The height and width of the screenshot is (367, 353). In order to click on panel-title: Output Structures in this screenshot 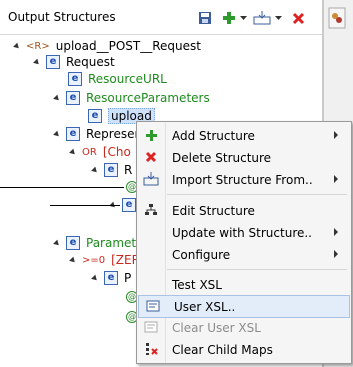, I will do `click(62, 17)`.